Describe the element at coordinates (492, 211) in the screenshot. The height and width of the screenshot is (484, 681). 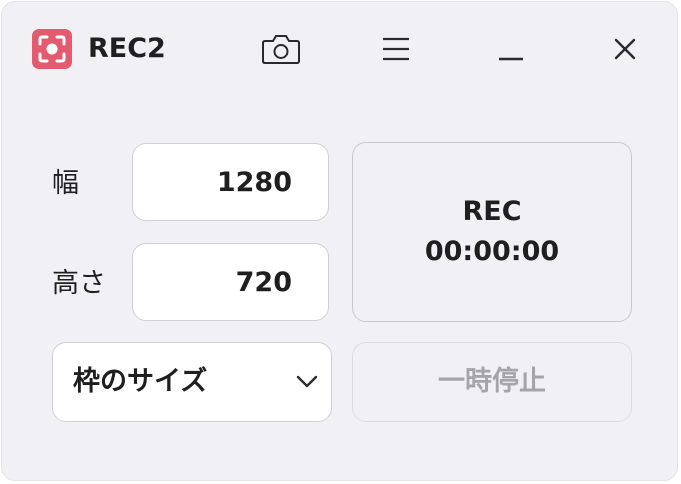
I see `record-label: REC` at that location.